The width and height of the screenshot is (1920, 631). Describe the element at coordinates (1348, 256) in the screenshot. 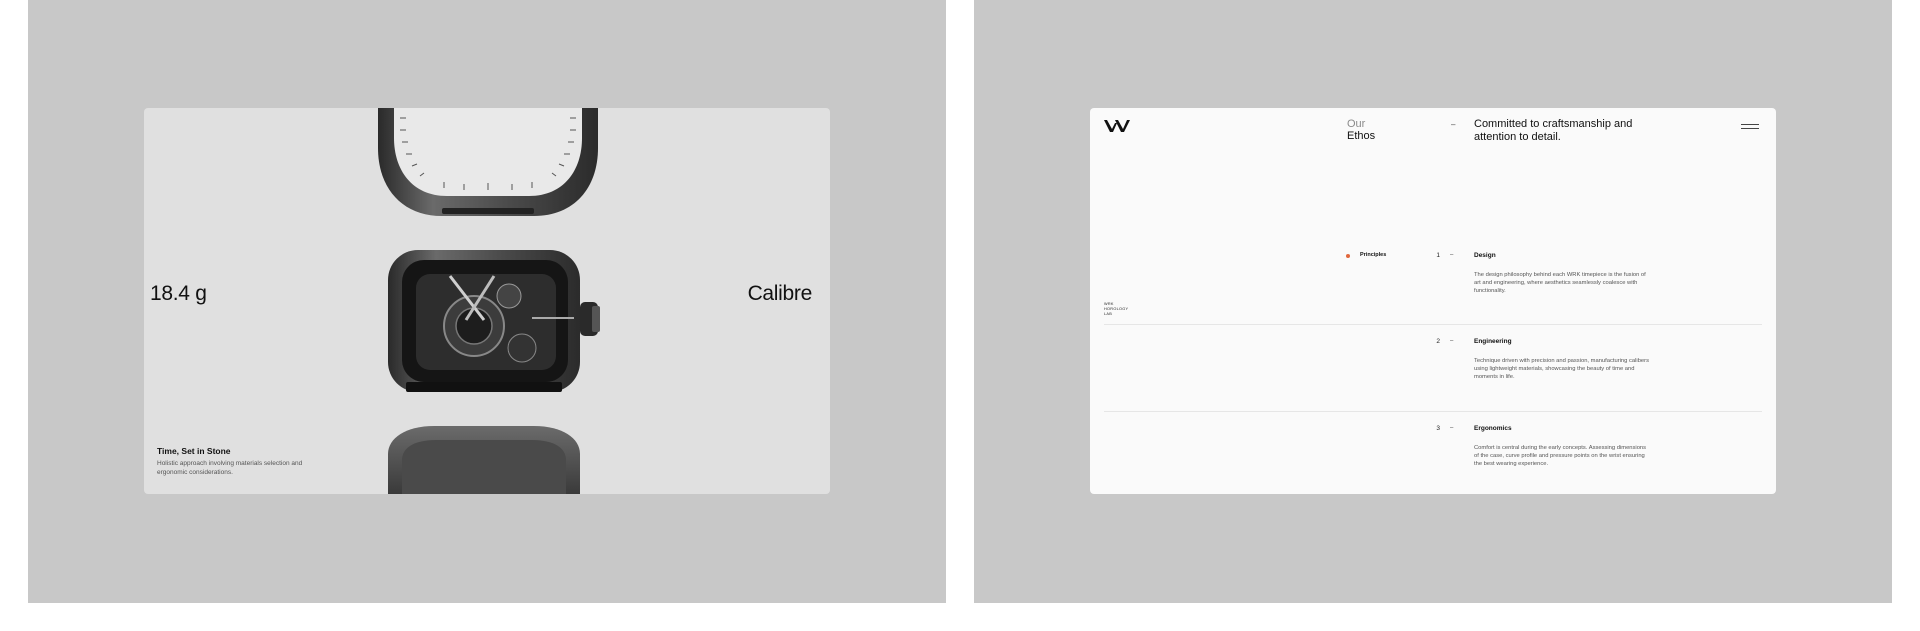

I see `accent-dot-icon` at that location.